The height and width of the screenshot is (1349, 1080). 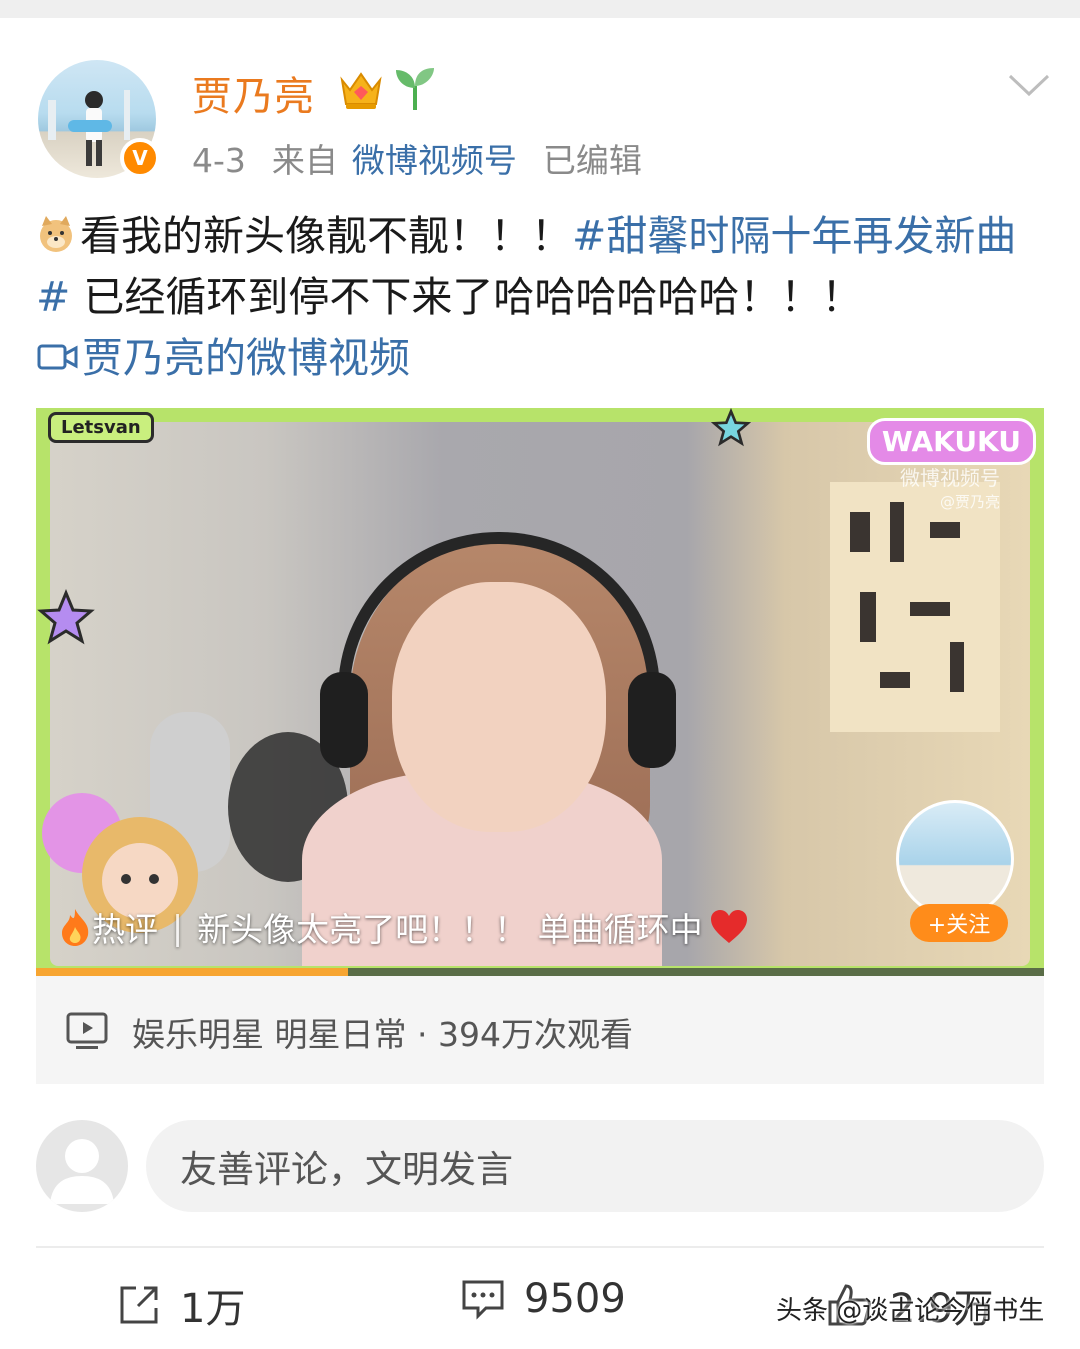 What do you see at coordinates (955, 859) in the screenshot?
I see `follow-avatar` at bounding box center [955, 859].